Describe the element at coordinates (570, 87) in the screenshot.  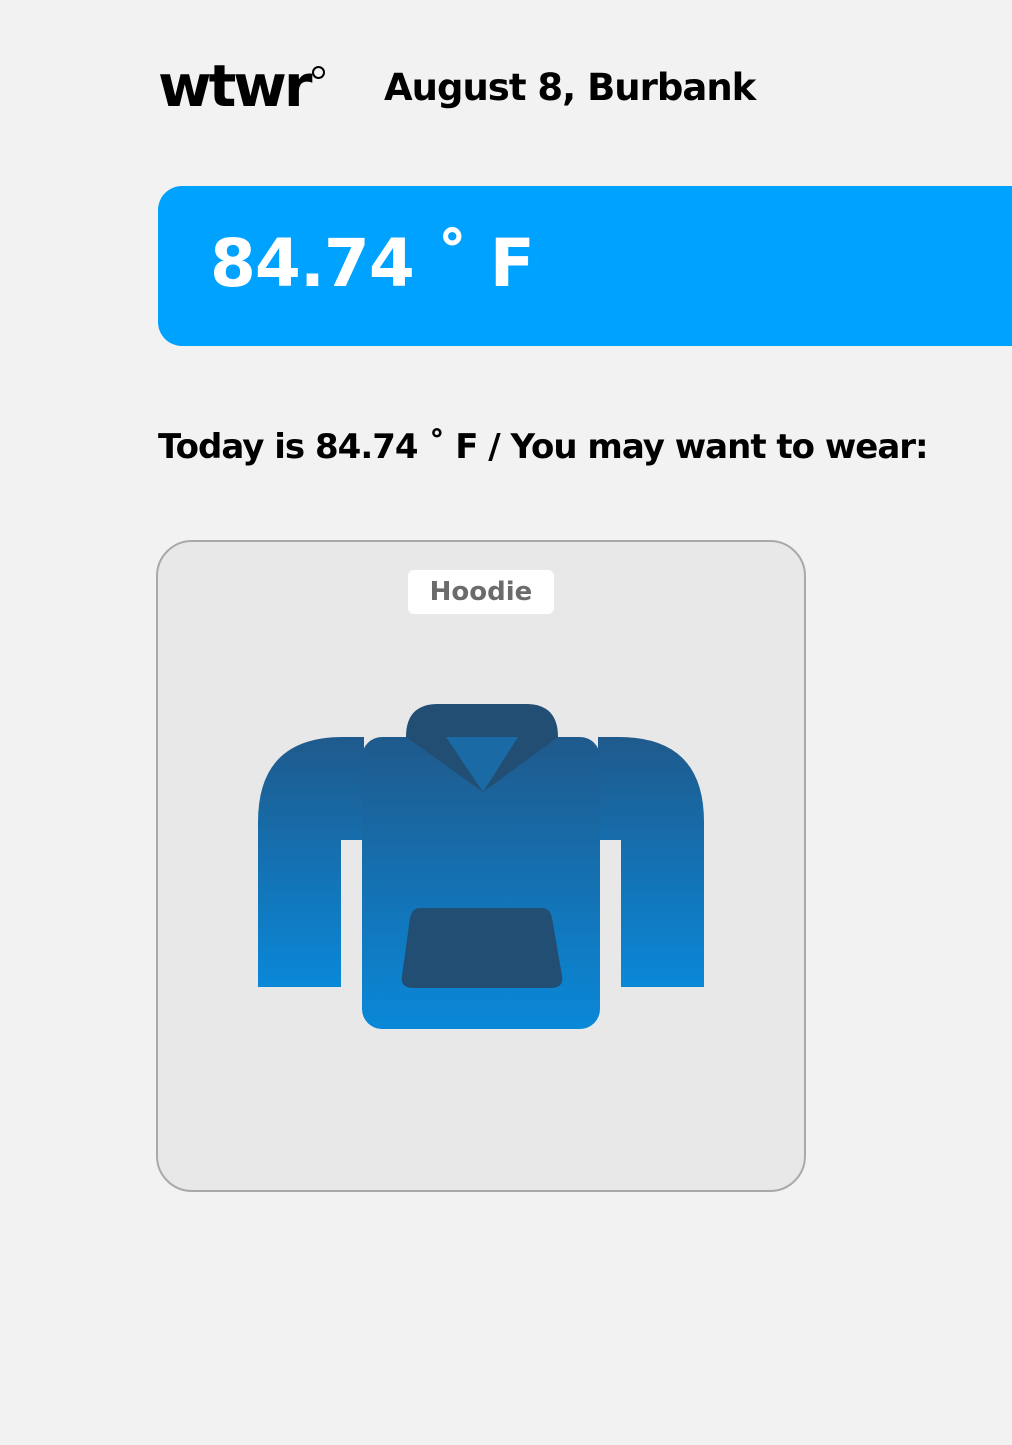
I see `date-location: August 8, Burbank` at that location.